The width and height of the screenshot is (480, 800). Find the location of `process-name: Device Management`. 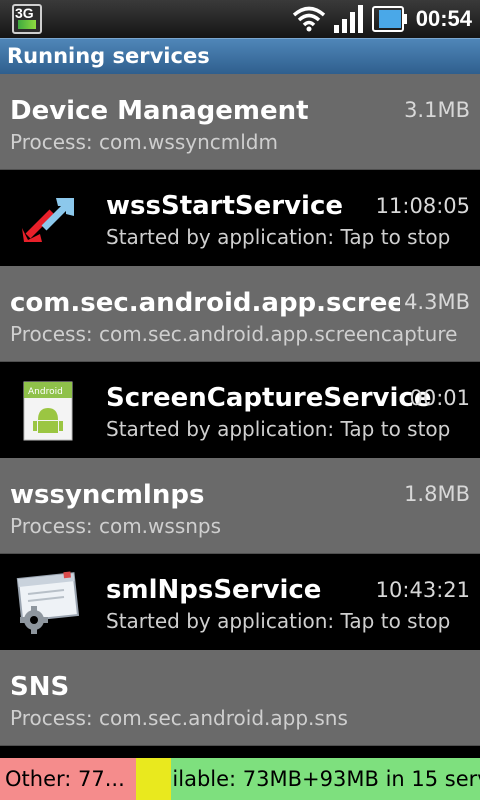

process-name: Device Management is located at coordinates (159, 111).